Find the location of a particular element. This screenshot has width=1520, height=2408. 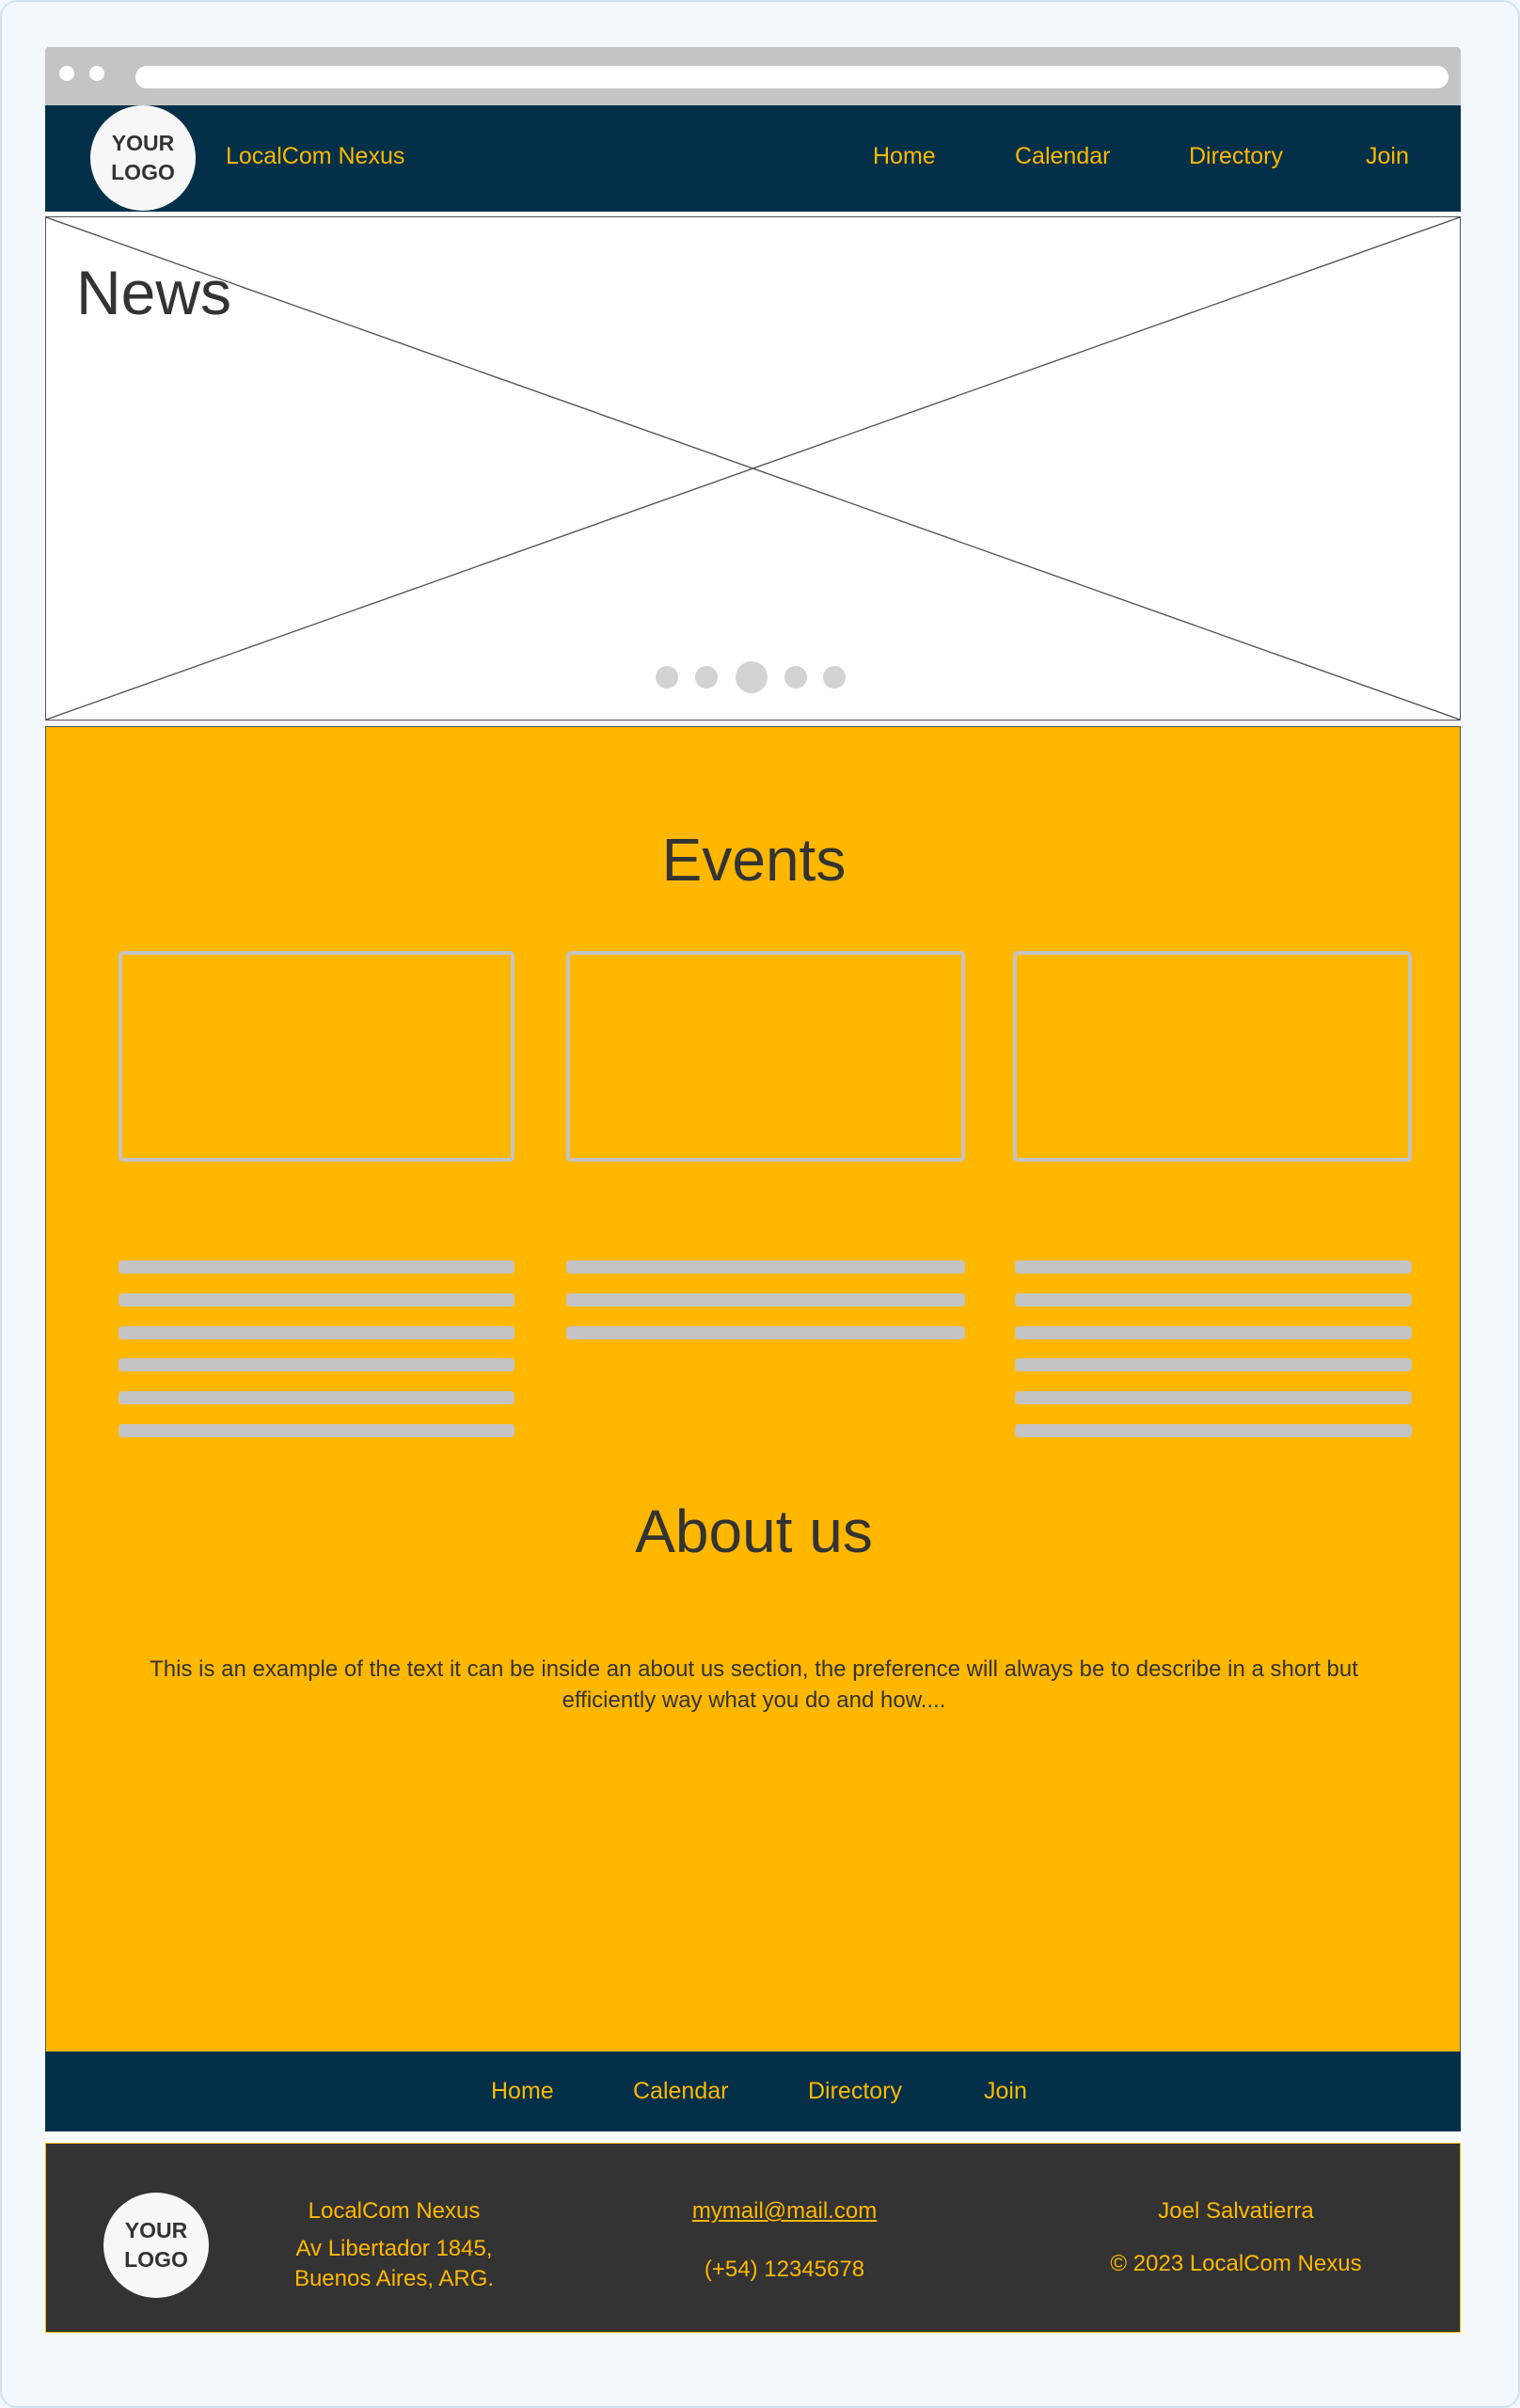

nav-directory: Directory is located at coordinates (1236, 156).